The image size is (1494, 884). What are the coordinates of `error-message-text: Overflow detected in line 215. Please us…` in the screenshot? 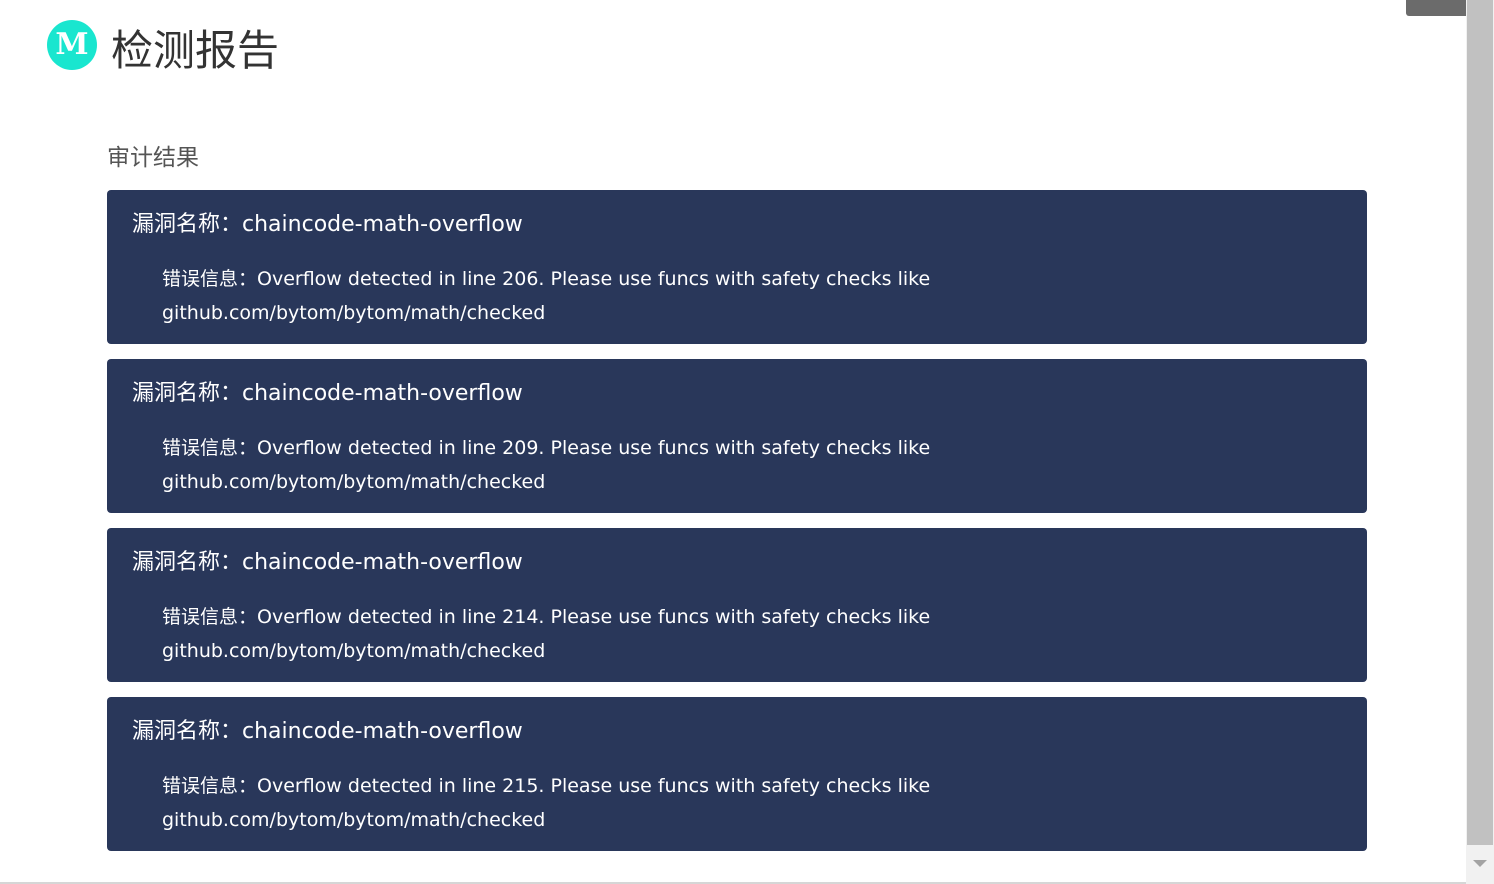 It's located at (546, 803).